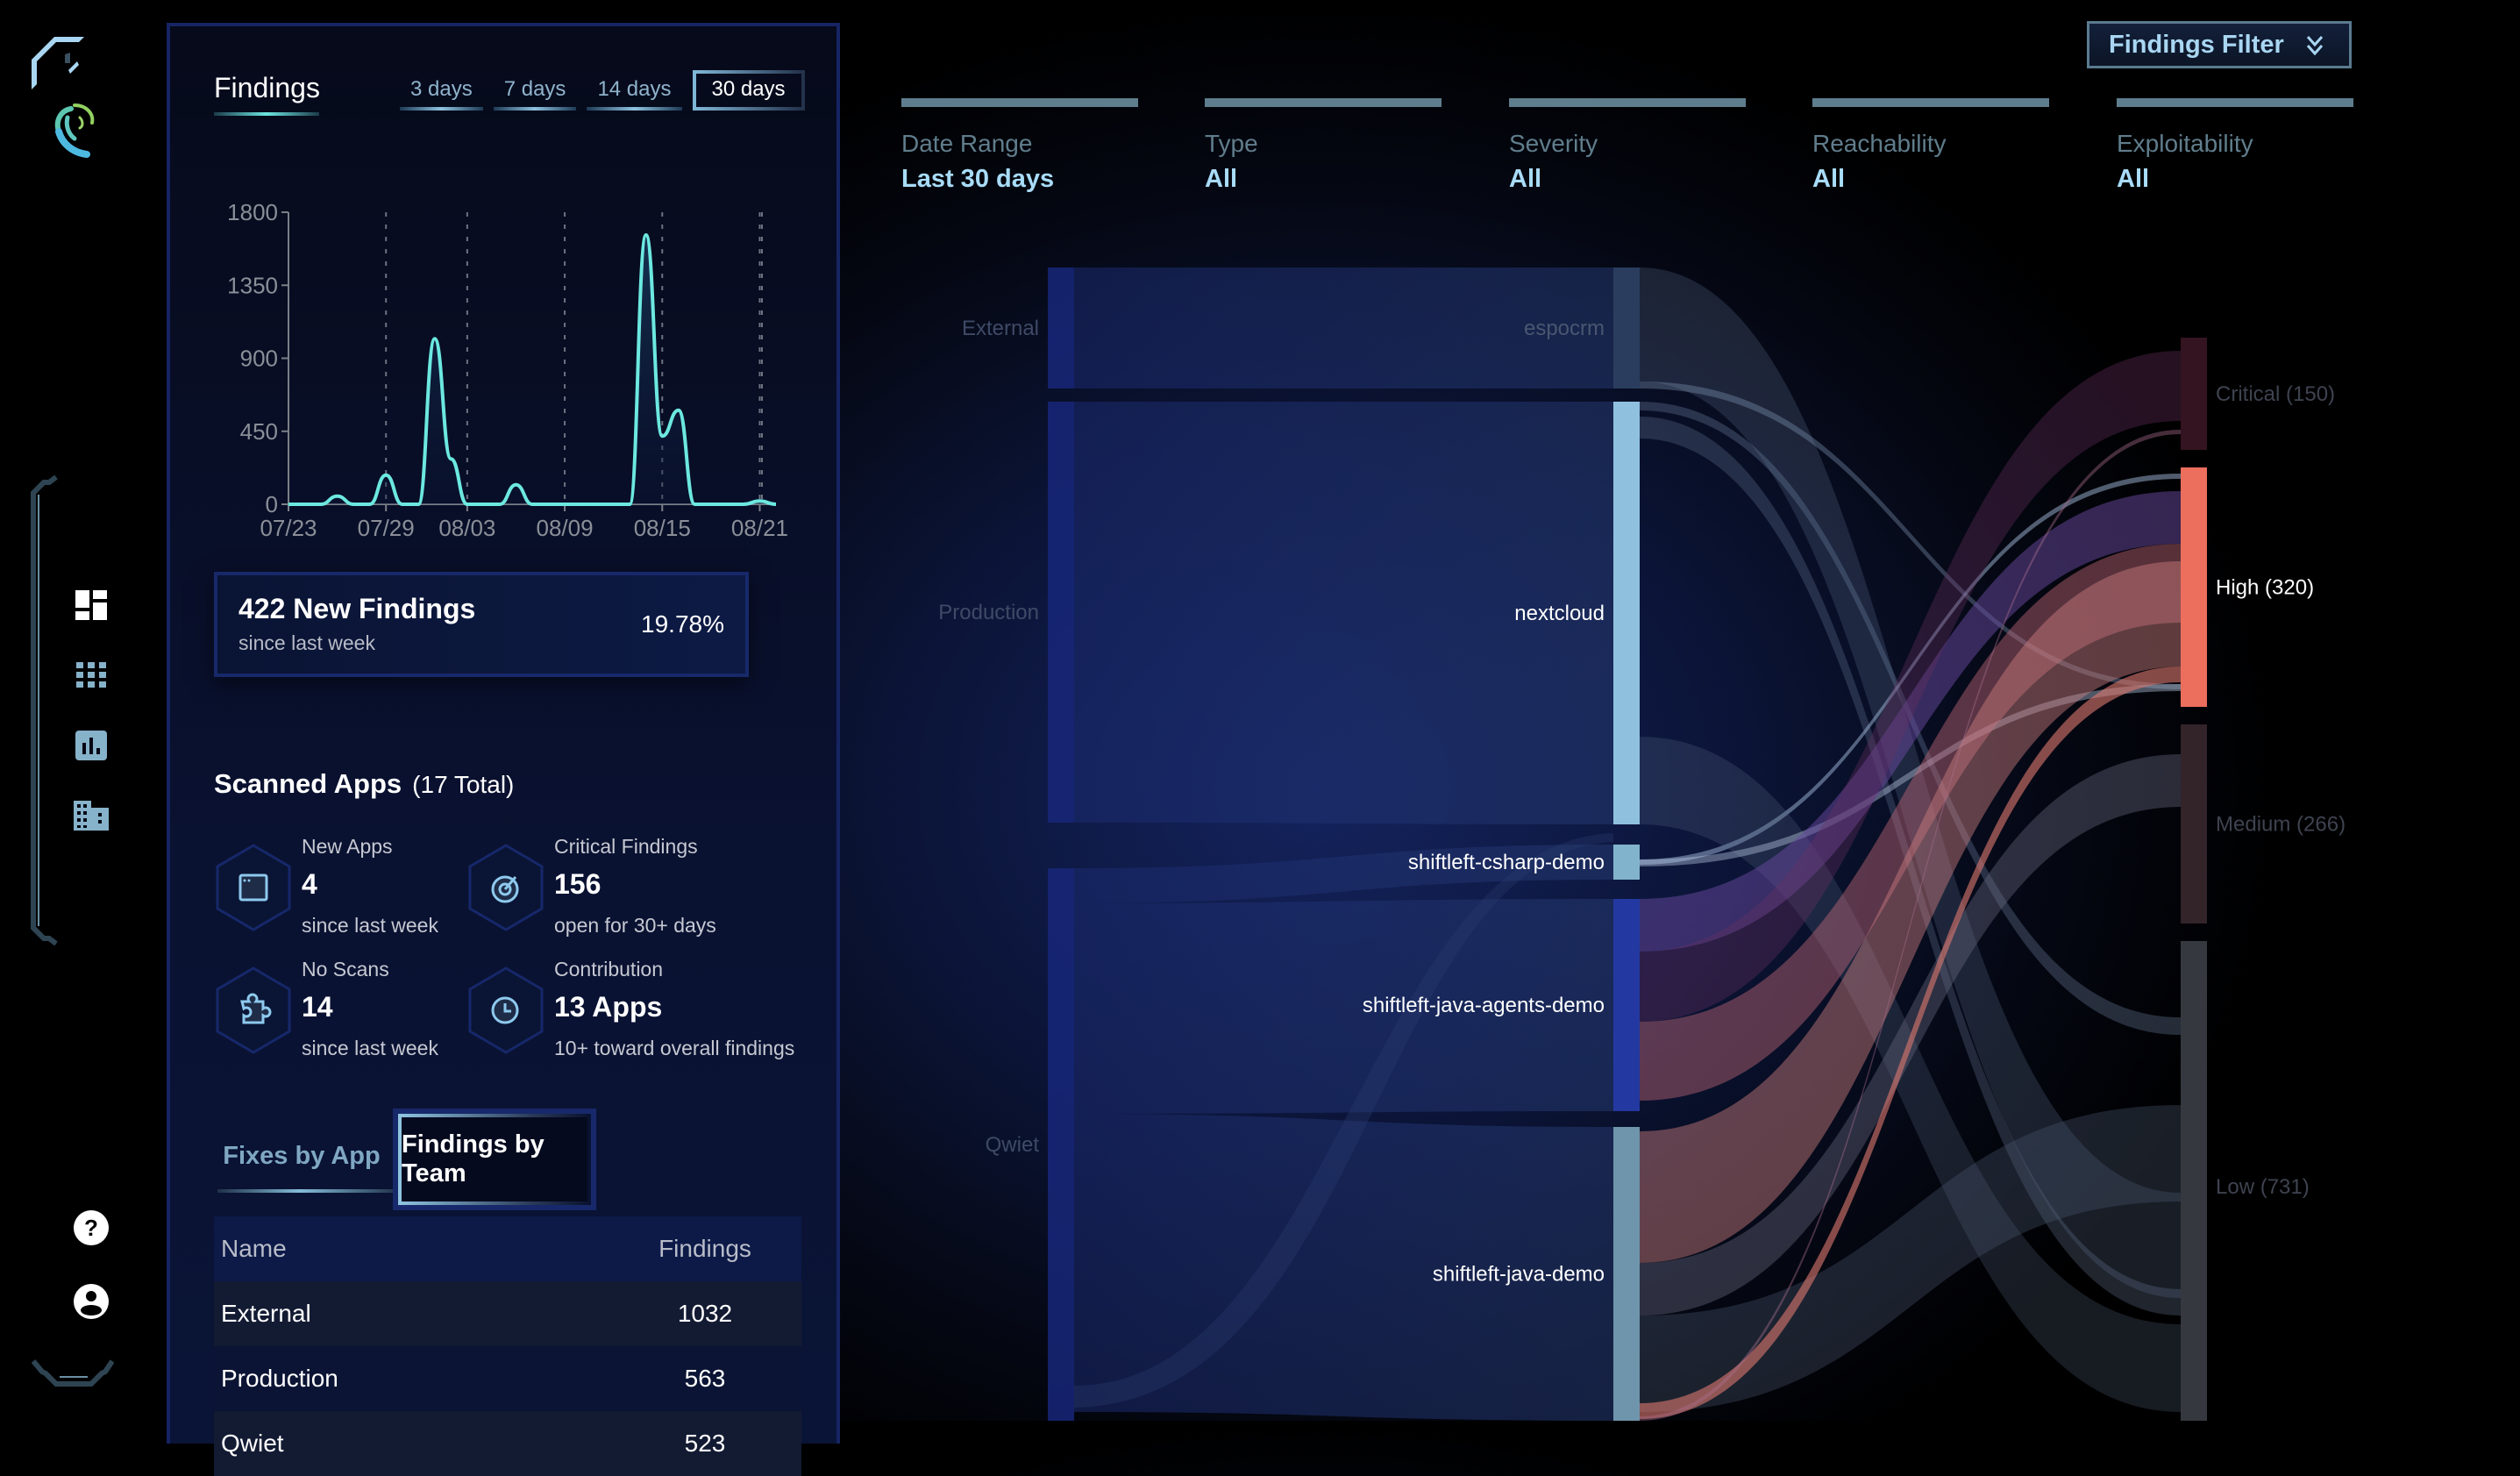 The image size is (2520, 1476). Describe the element at coordinates (466, 528) in the screenshot. I see `x-tick-label: 08/03` at that location.